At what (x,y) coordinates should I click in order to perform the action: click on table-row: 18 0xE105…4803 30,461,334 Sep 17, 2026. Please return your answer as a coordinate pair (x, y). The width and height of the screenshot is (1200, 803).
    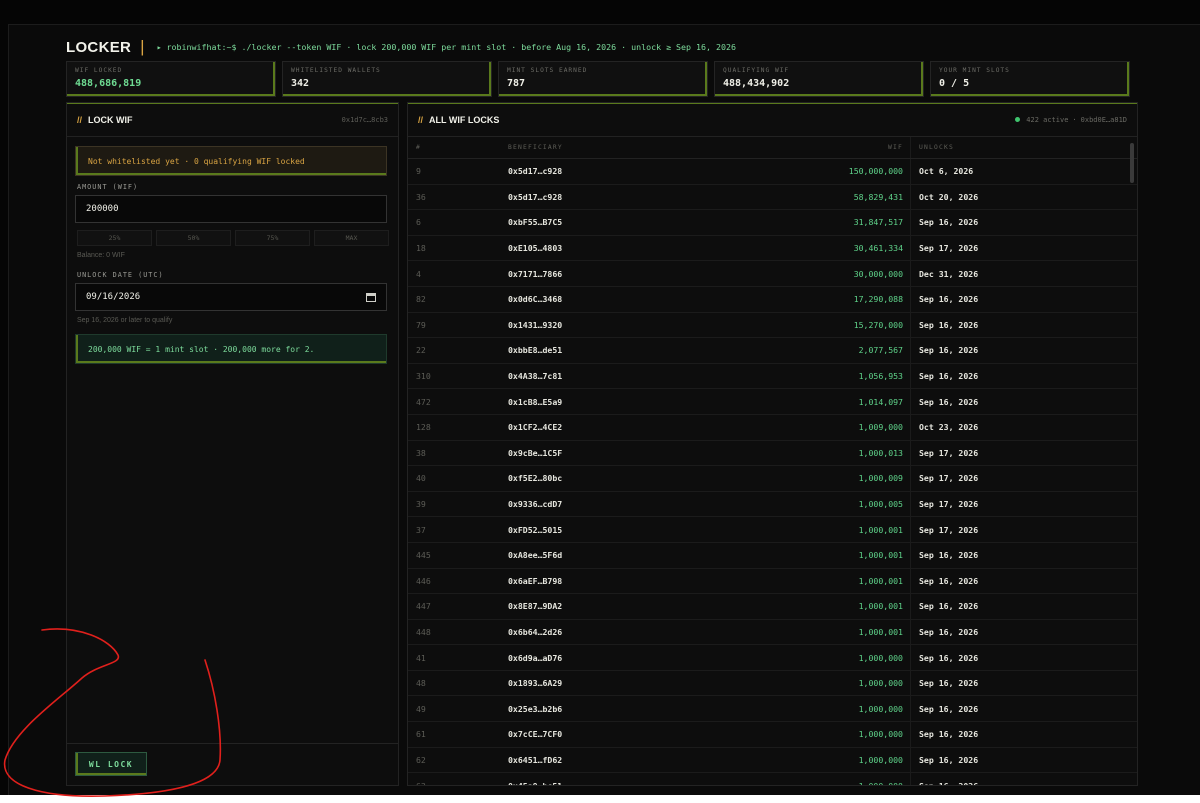
    Looking at the image, I should click on (772, 248).